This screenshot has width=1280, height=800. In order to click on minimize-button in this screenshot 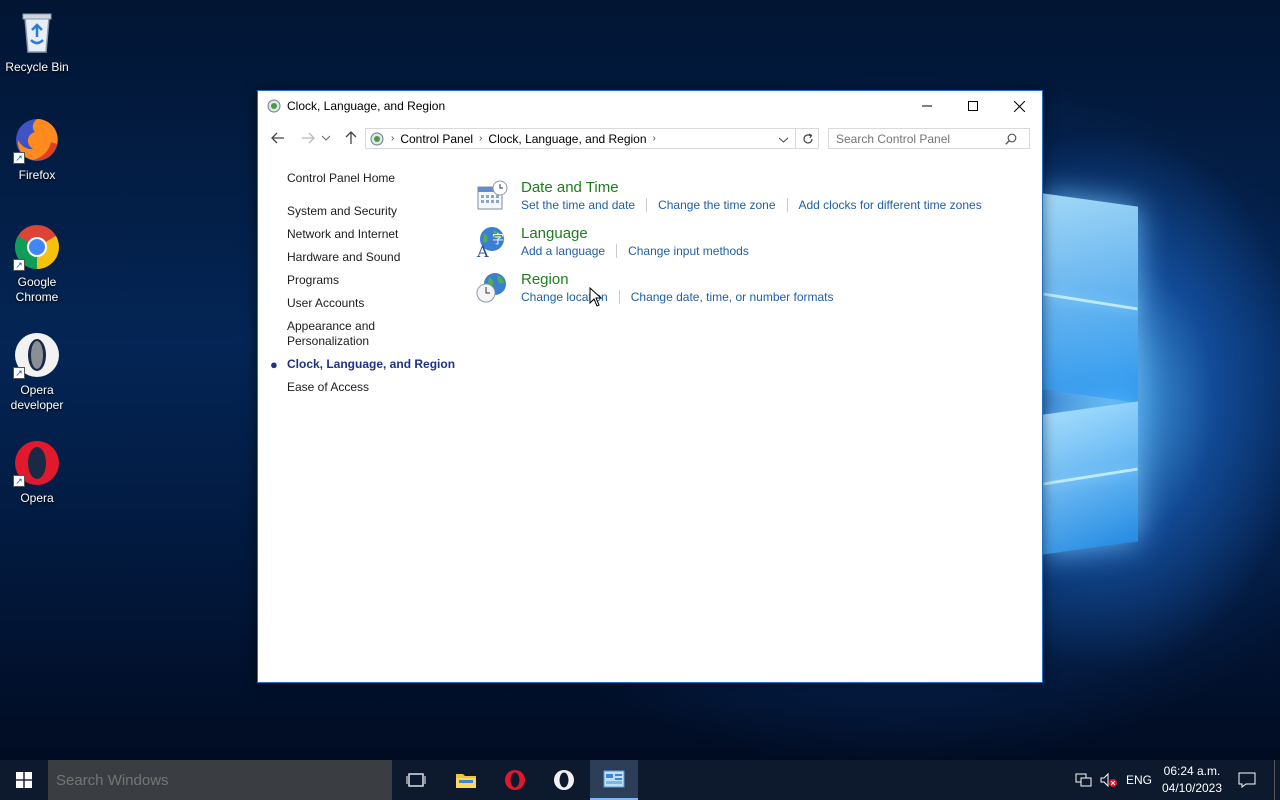, I will do `click(927, 106)`.